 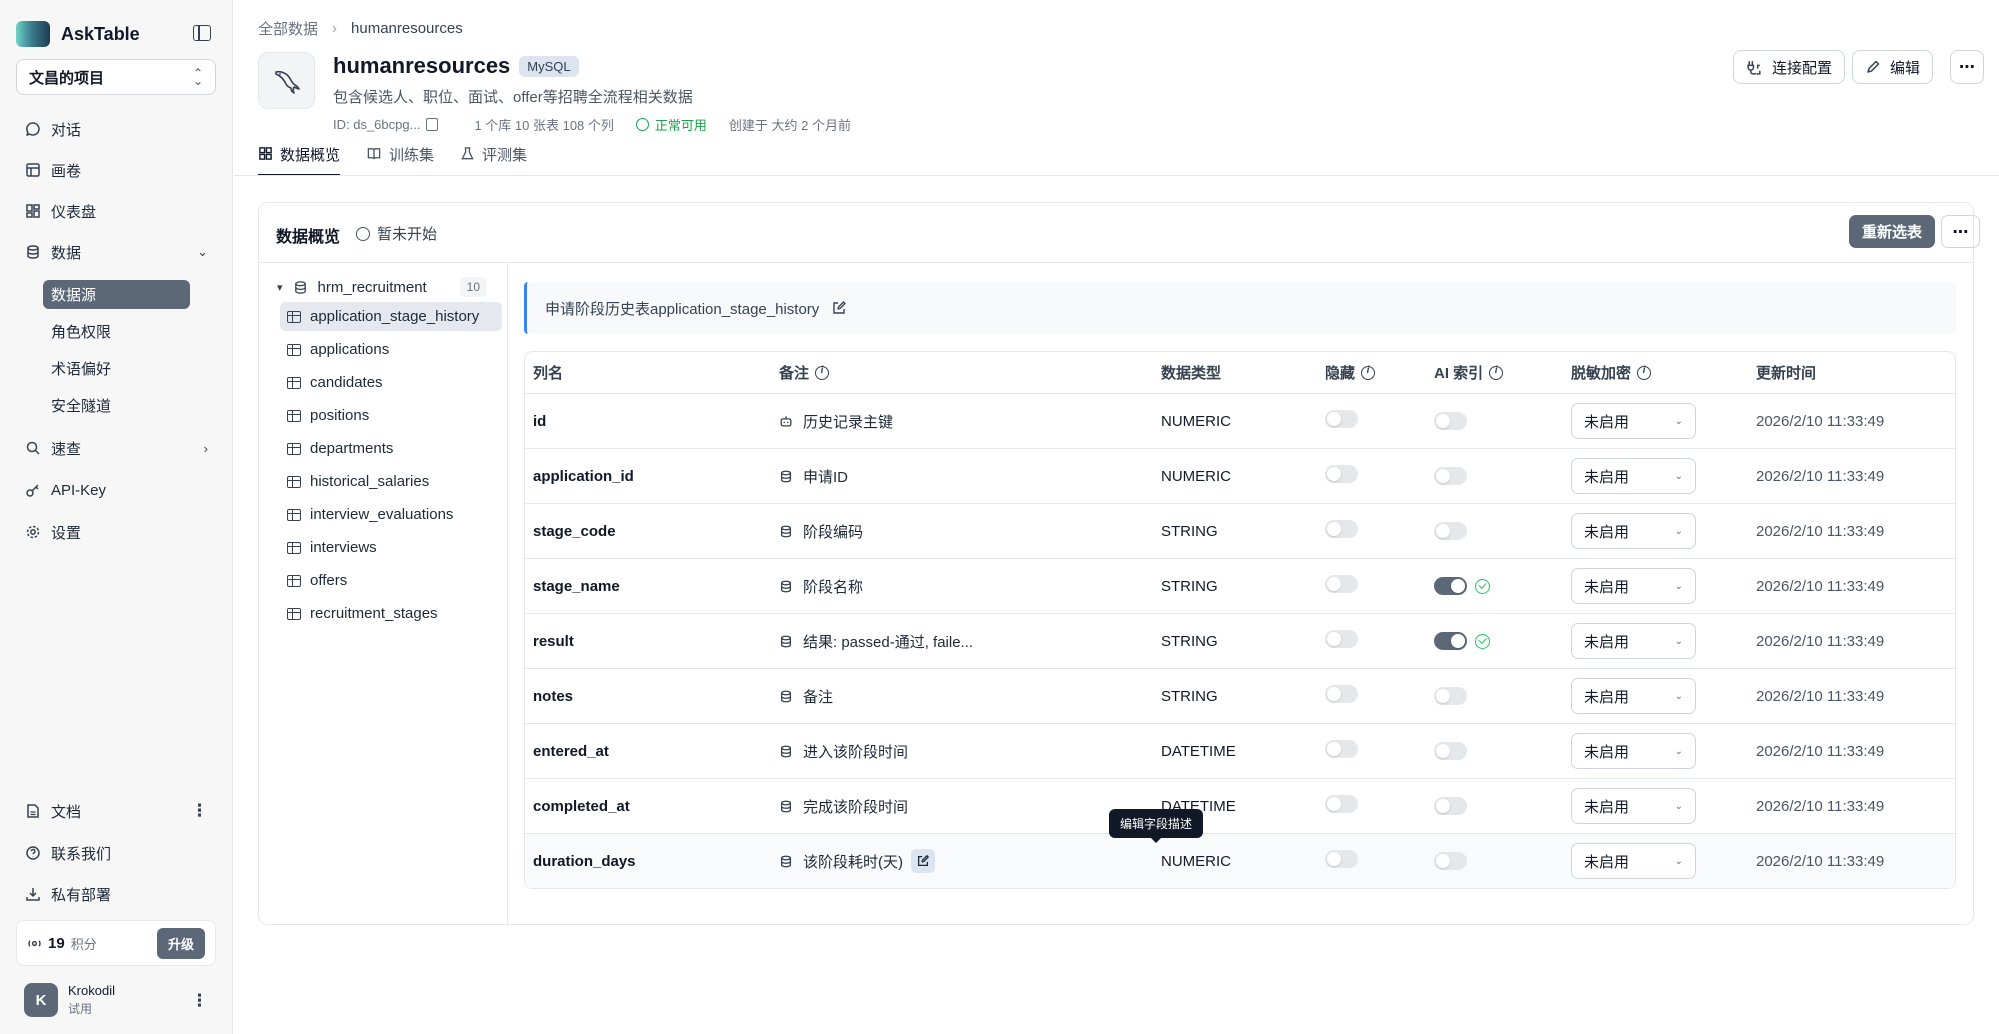 What do you see at coordinates (81, 854) in the screenshot?
I see `nav-label: 联系我们` at bounding box center [81, 854].